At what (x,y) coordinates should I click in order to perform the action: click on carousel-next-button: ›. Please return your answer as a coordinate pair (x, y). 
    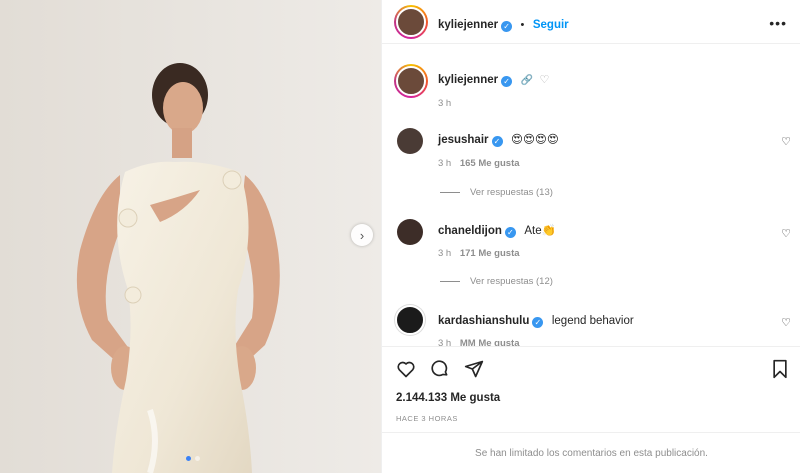
    Looking at the image, I should click on (362, 235).